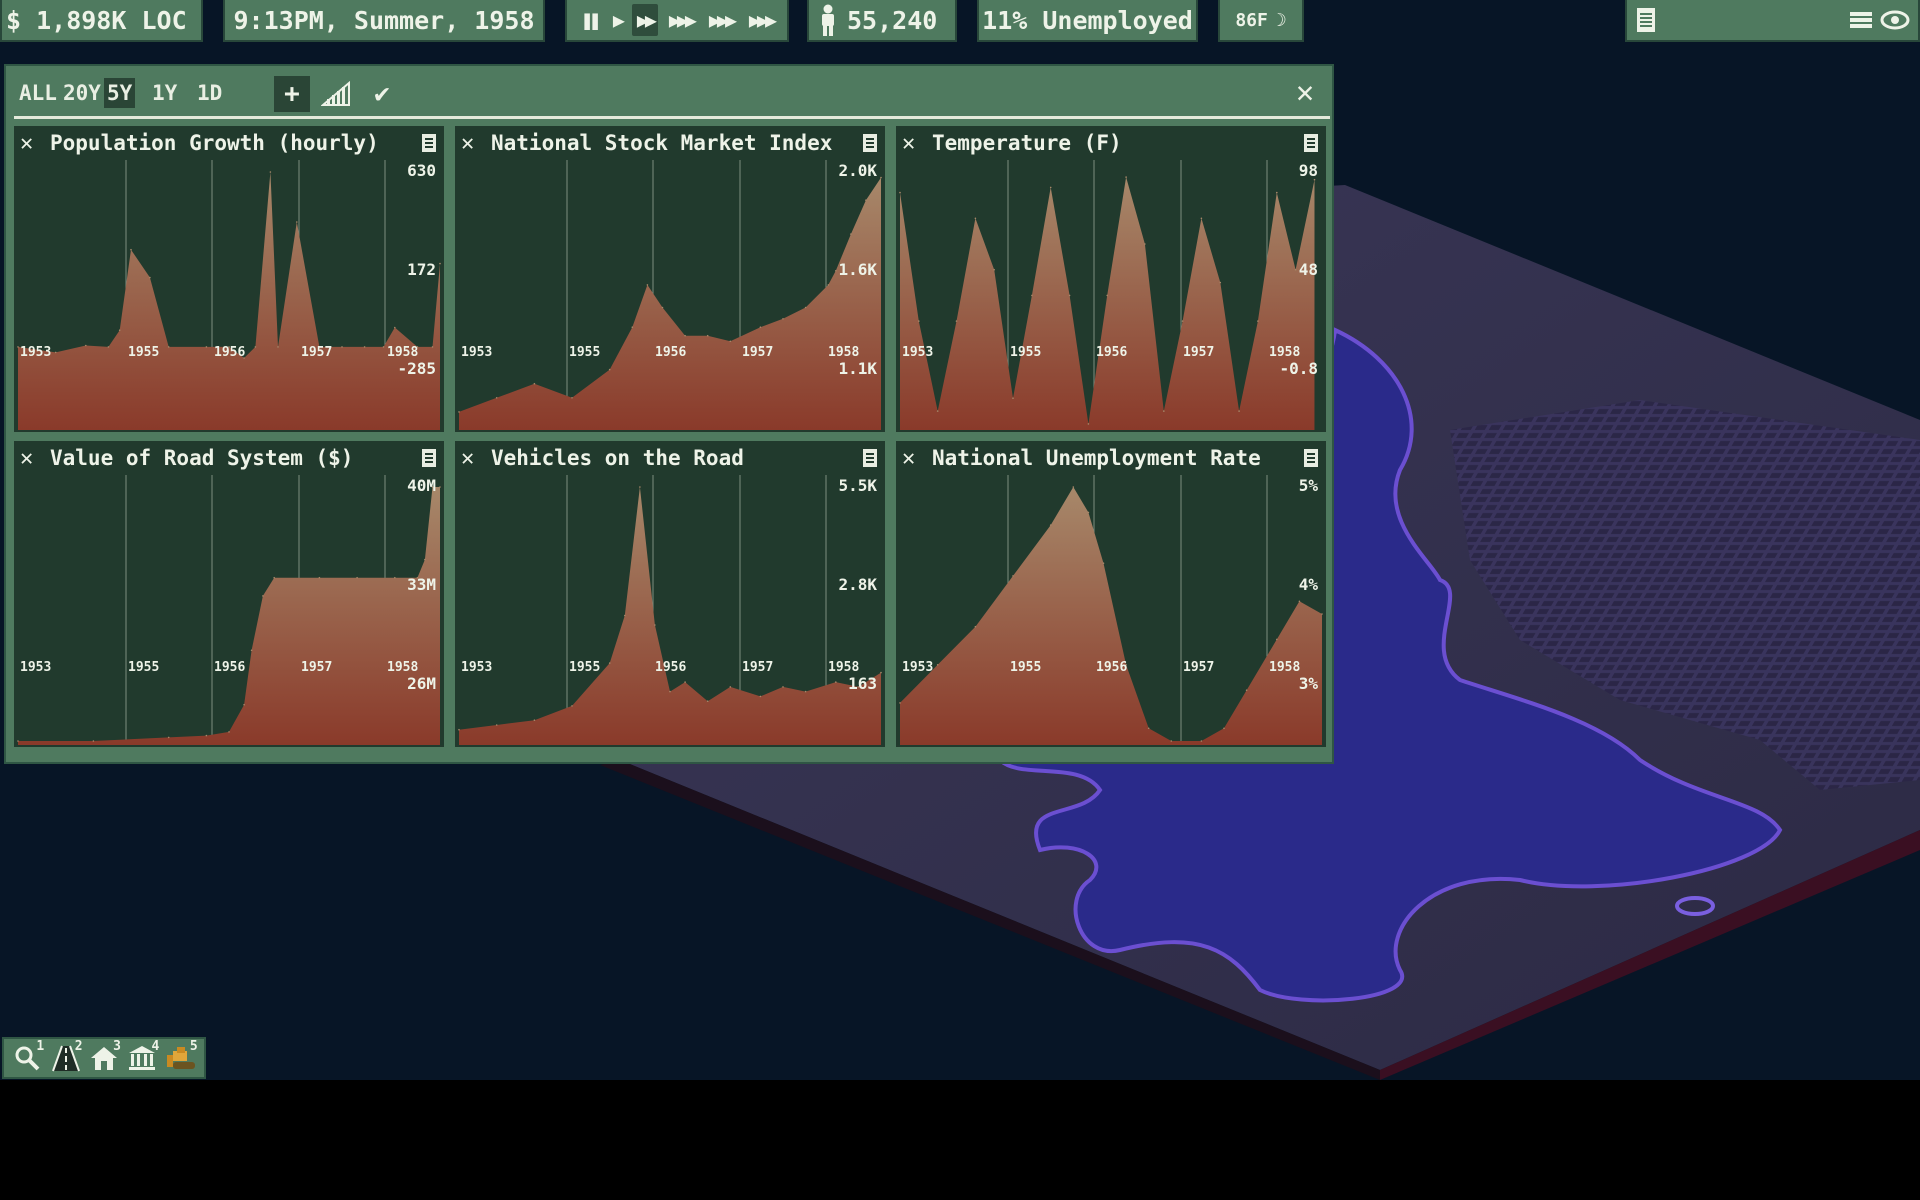 Image resolution: width=1920 pixels, height=1200 pixels. What do you see at coordinates (670, 303) in the screenshot?
I see `series-area` at bounding box center [670, 303].